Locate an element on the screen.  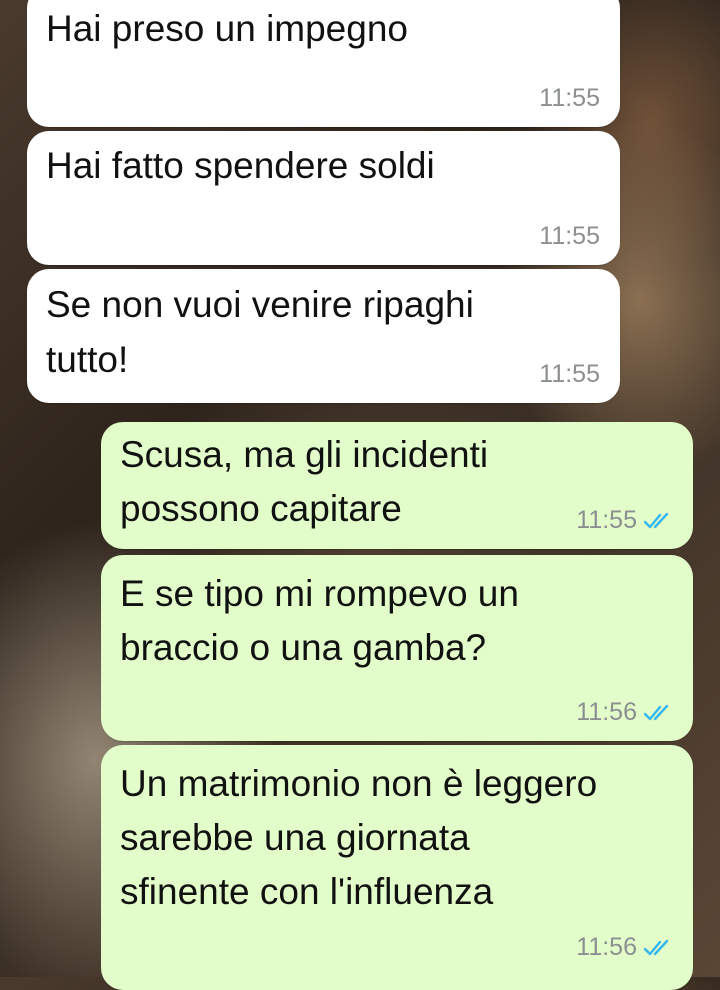
message-text: Hai fatto spendere soldi is located at coordinates (240, 165).